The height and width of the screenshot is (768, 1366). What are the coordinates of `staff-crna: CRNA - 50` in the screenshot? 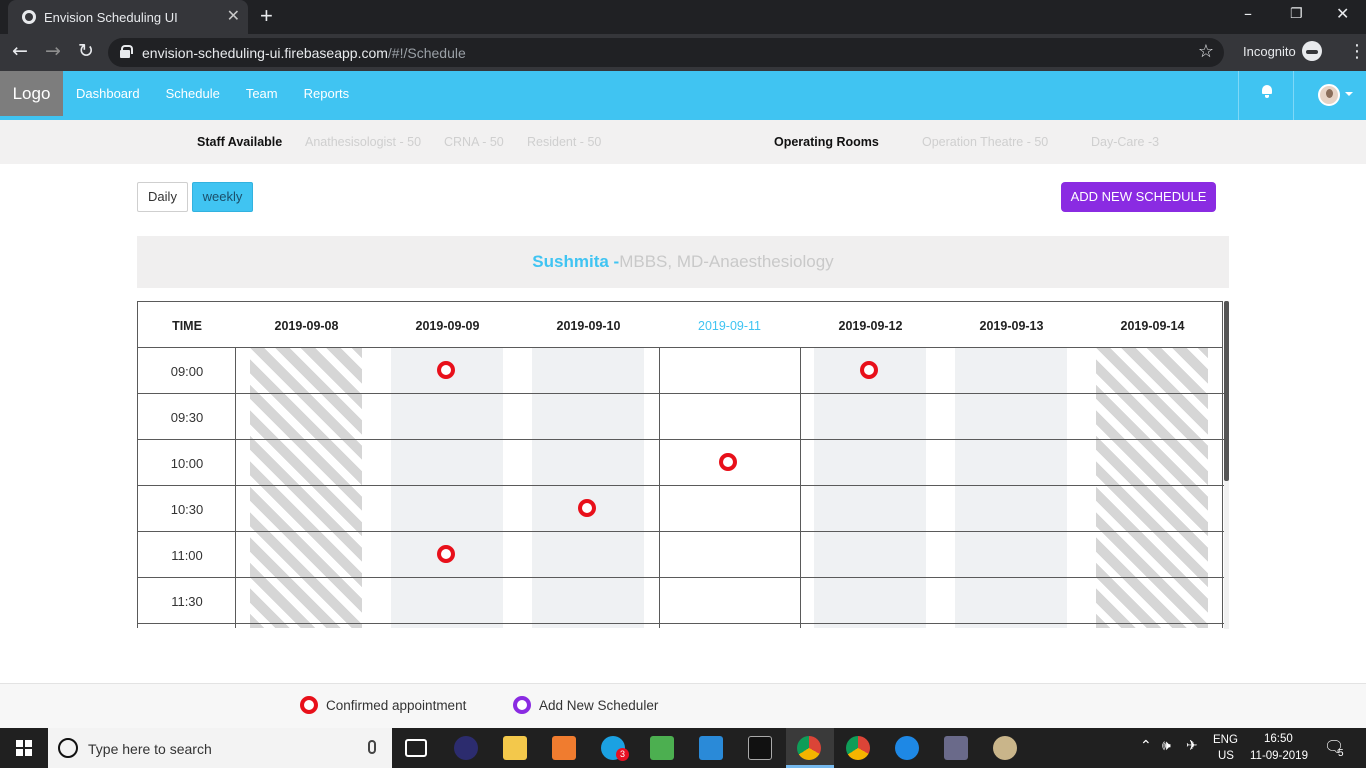 It's located at (474, 142).